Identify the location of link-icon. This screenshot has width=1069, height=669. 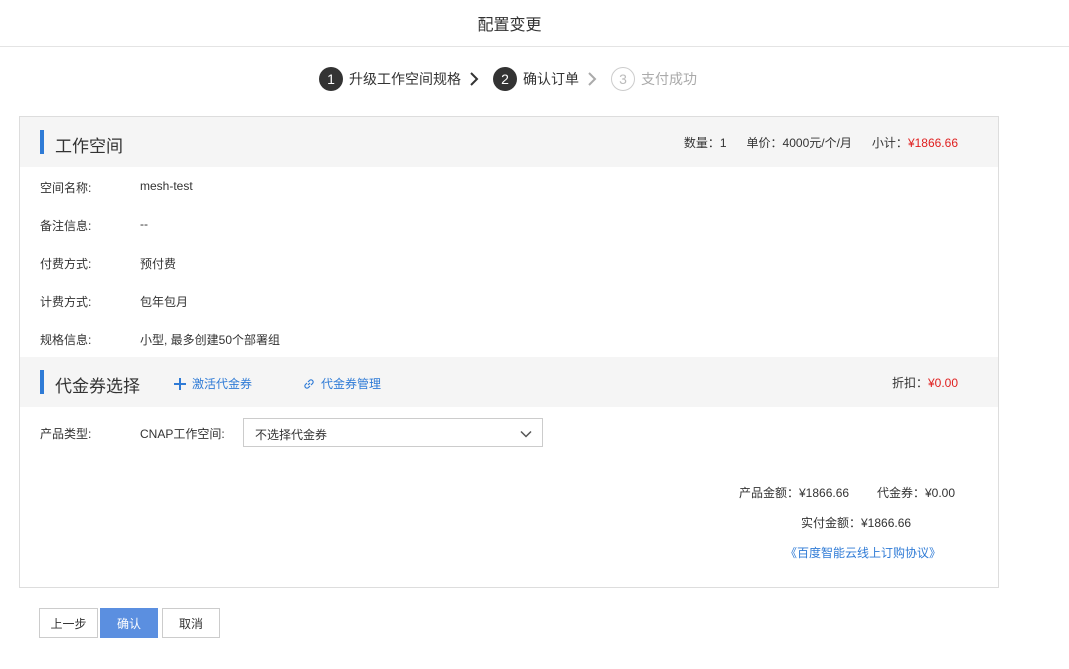
(309, 383).